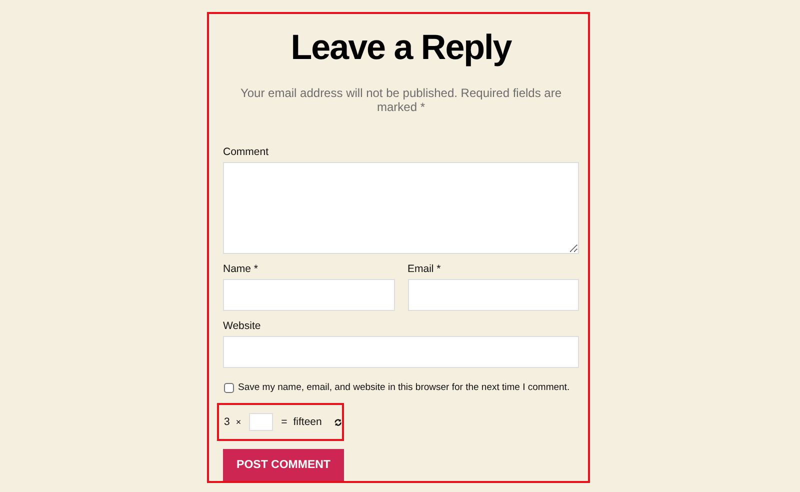 The width and height of the screenshot is (800, 492). I want to click on captcha-equals: =, so click(284, 422).